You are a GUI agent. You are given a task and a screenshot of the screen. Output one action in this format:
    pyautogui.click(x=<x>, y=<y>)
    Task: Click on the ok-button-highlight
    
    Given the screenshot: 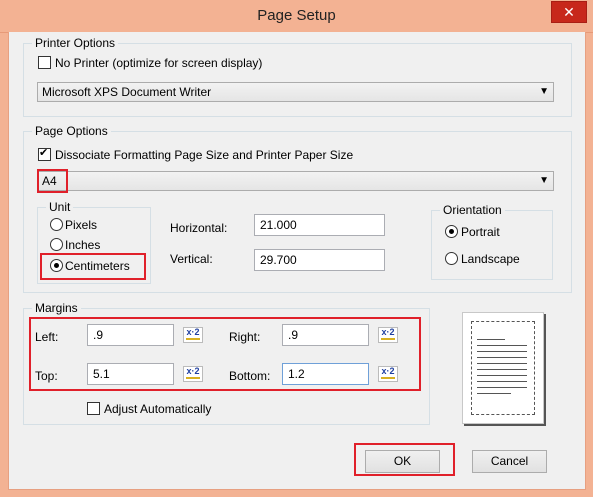 What is the action you would take?
    pyautogui.click(x=404, y=459)
    